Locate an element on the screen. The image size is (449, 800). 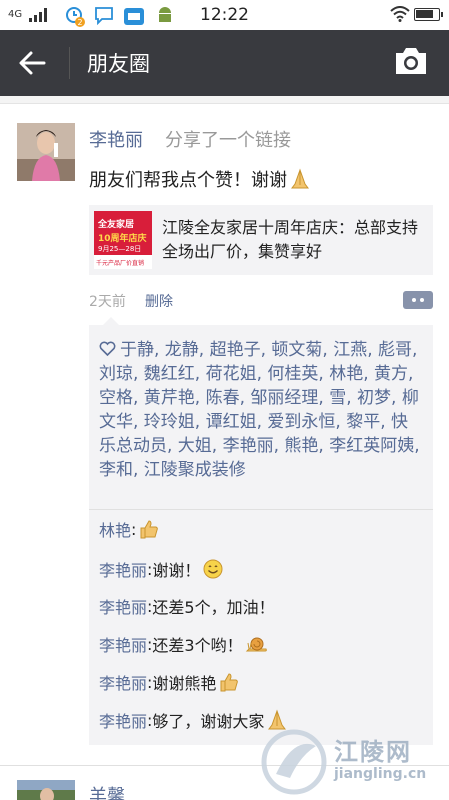
status-bar: 4G 2 12:22 is located at coordinates (224, 15).